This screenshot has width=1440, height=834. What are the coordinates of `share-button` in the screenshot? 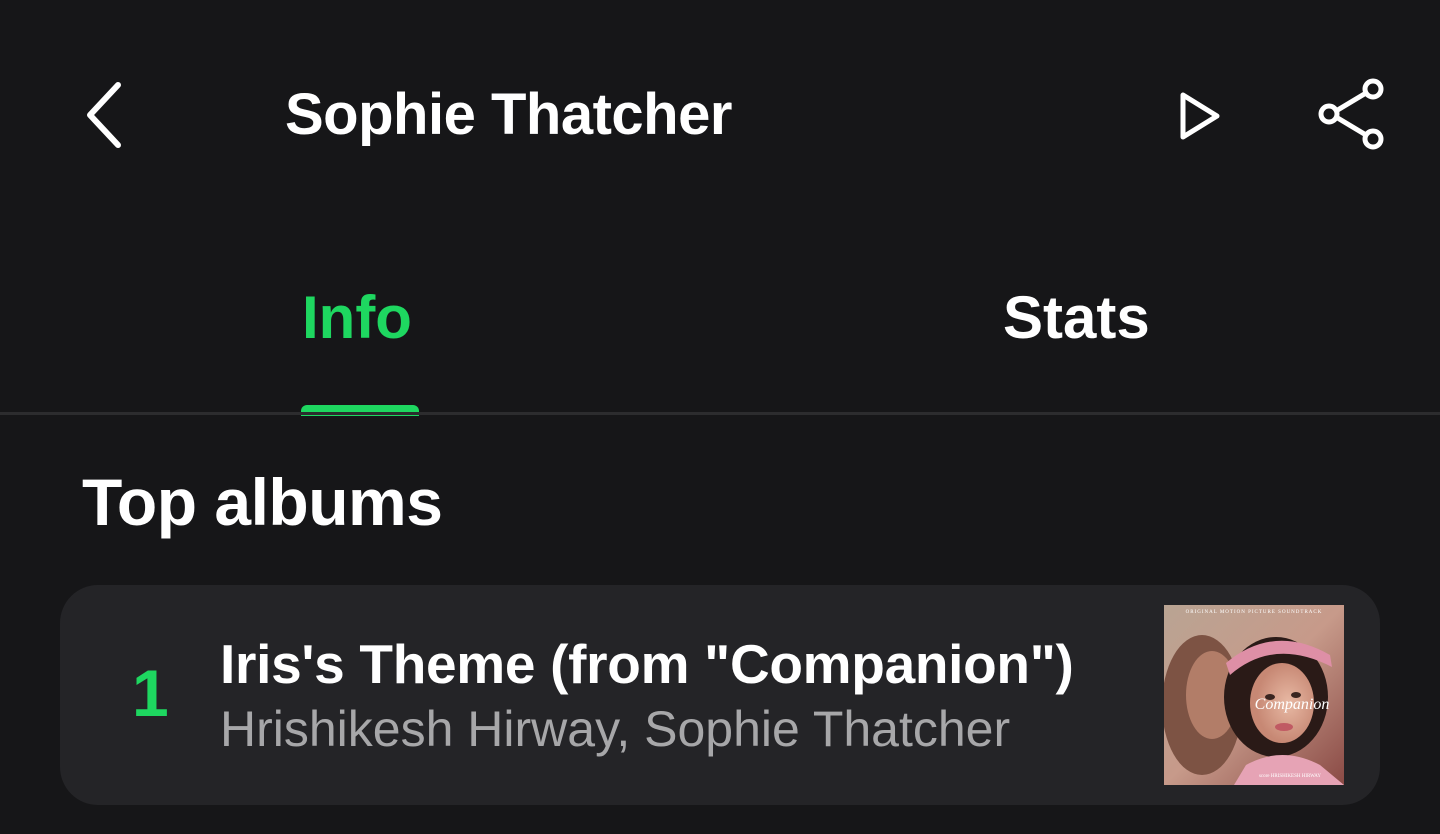 It's located at (1352, 114).